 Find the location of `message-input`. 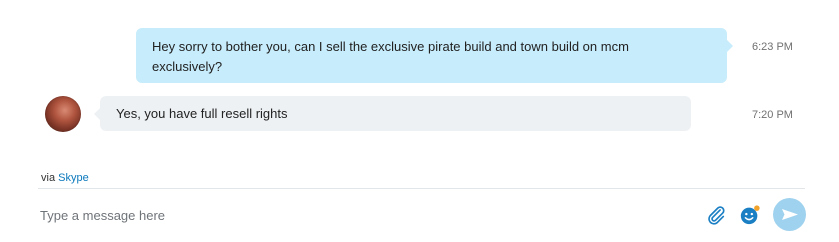

message-input is located at coordinates (360, 215).